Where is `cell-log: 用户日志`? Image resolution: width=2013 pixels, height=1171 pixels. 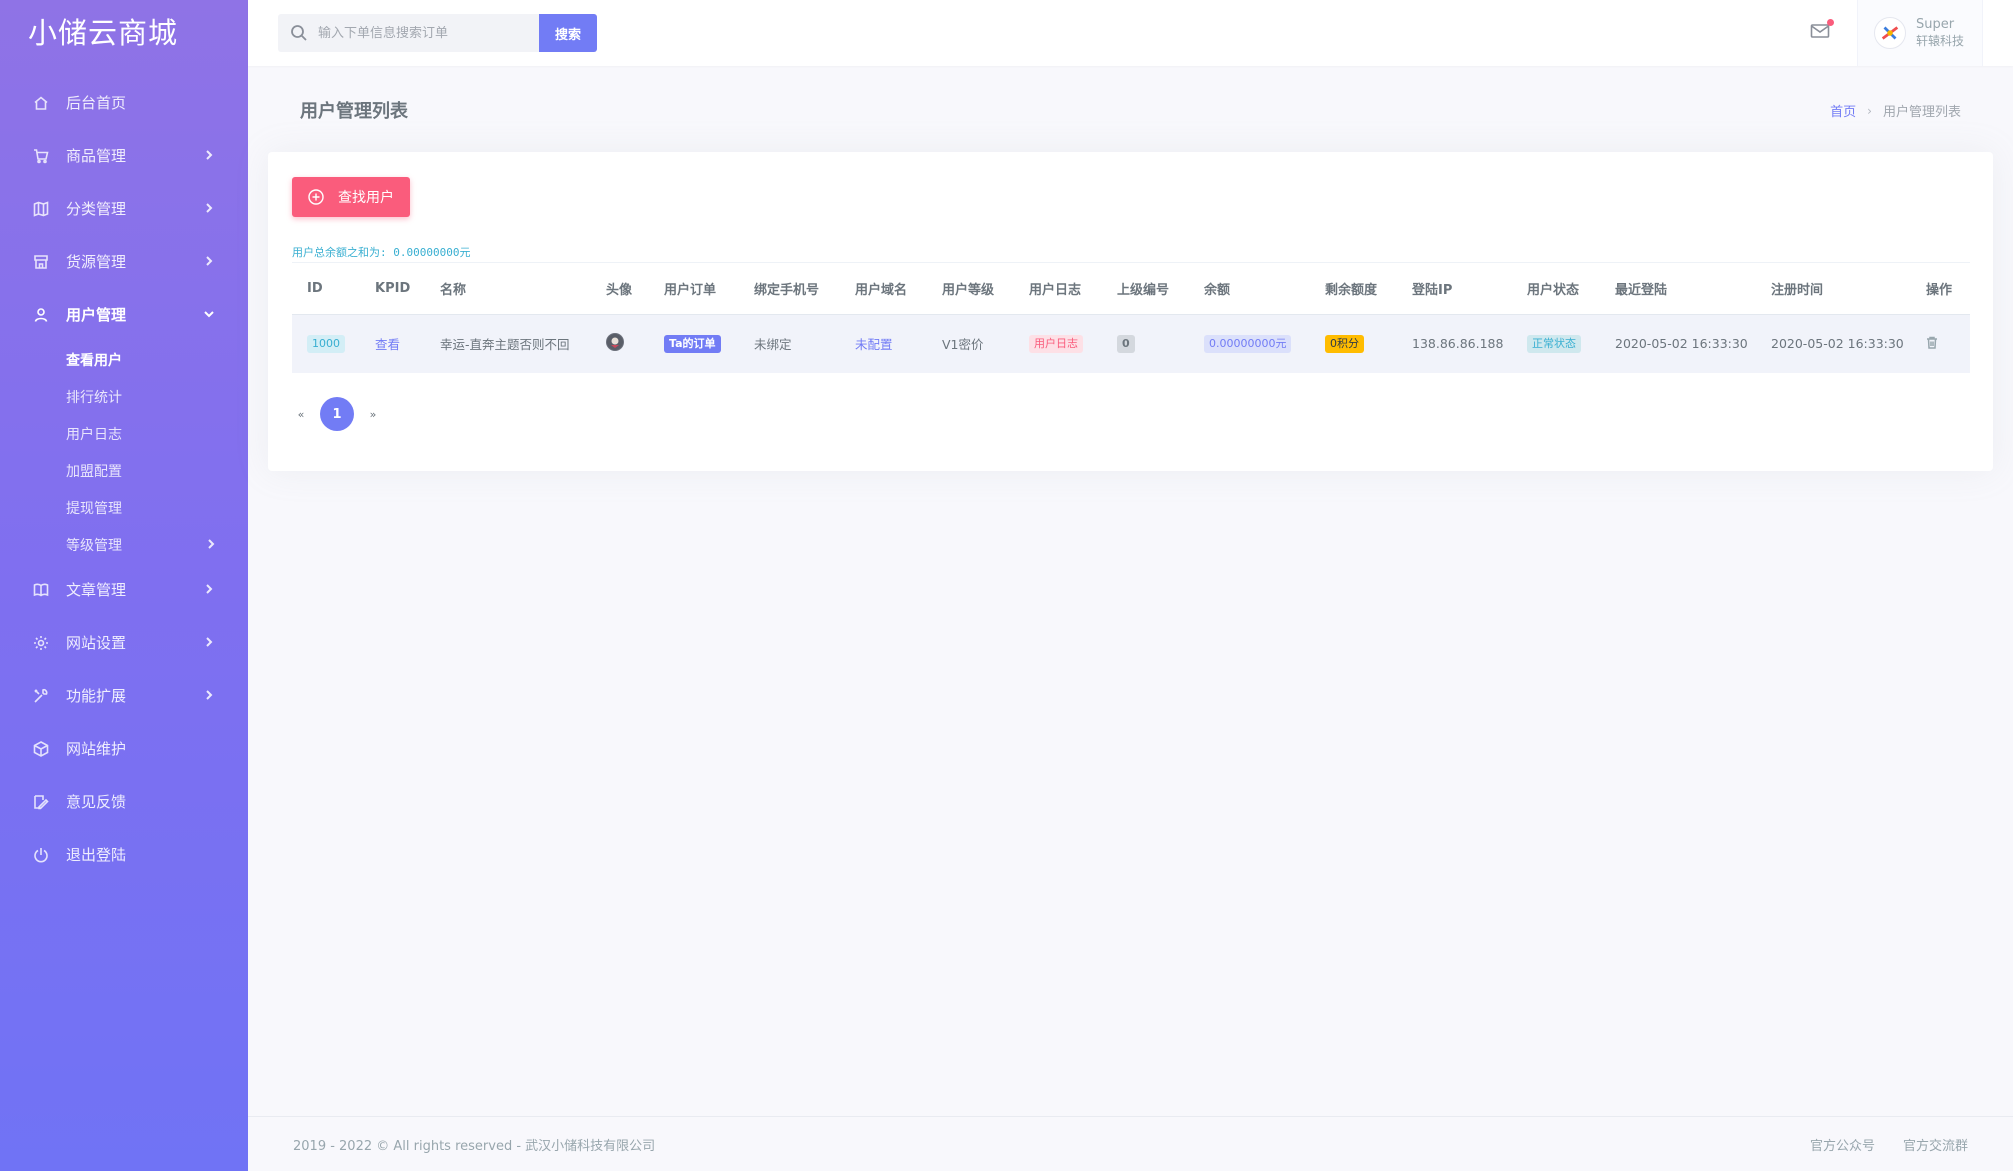 cell-log: 用户日志 is located at coordinates (1058, 343).